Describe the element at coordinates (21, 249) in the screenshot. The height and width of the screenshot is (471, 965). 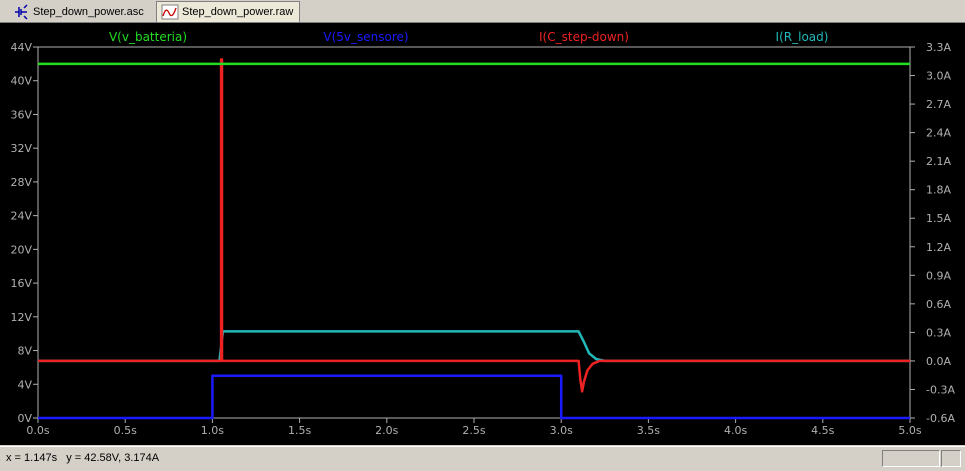
I see `y-left-tick-label: 20V` at that location.